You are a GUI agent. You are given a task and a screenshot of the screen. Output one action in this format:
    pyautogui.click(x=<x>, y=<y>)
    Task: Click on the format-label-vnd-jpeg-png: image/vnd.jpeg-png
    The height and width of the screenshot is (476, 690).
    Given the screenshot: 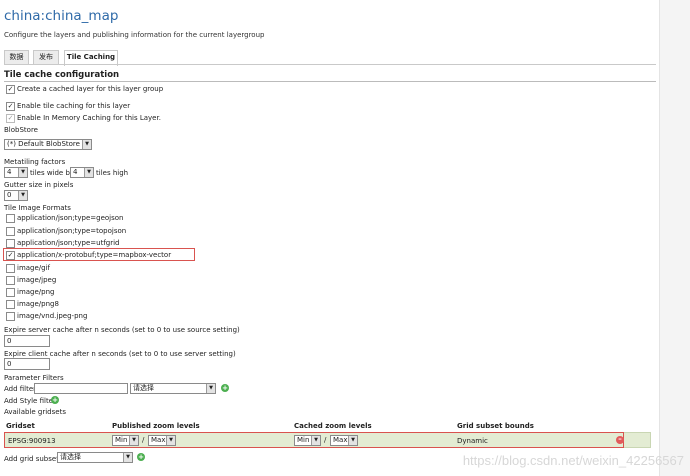 What is the action you would take?
    pyautogui.click(x=52, y=316)
    